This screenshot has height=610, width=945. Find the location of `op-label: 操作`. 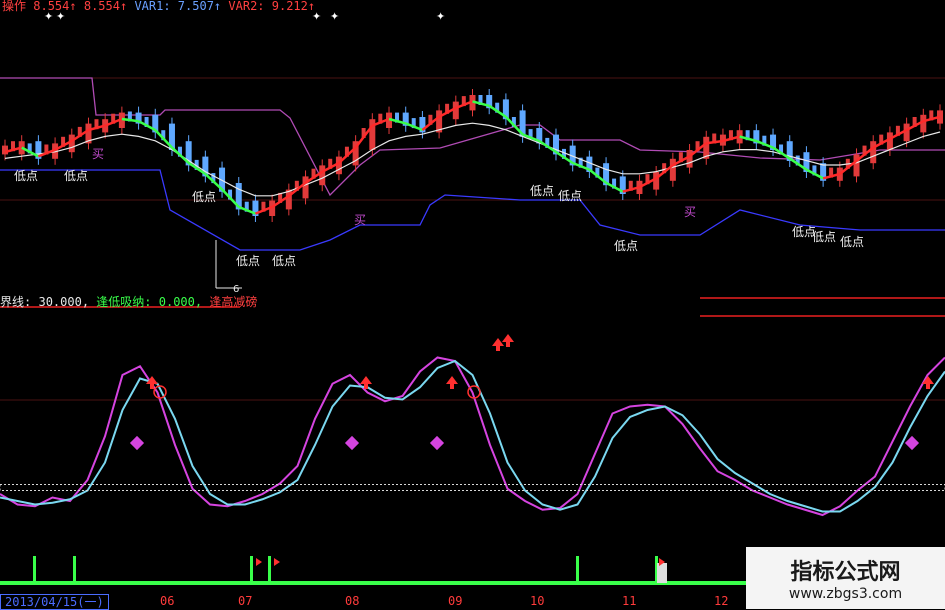

op-label: 操作 is located at coordinates (14, 6).